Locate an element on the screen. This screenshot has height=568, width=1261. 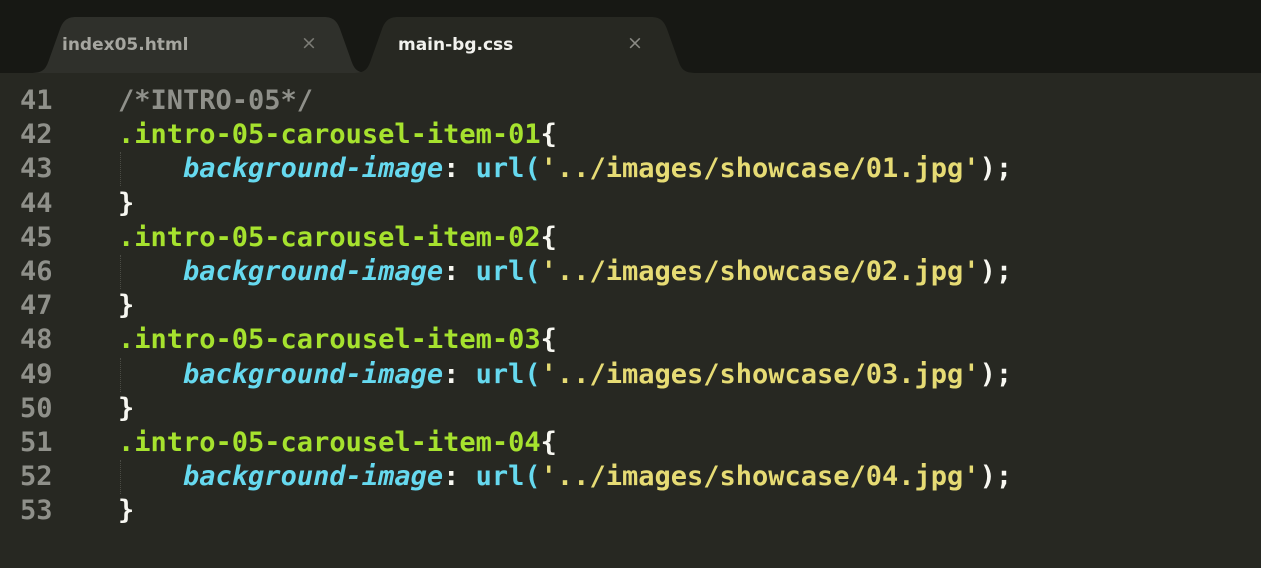
token-string: '../images/showcase/03.jpg' is located at coordinates (760, 374).